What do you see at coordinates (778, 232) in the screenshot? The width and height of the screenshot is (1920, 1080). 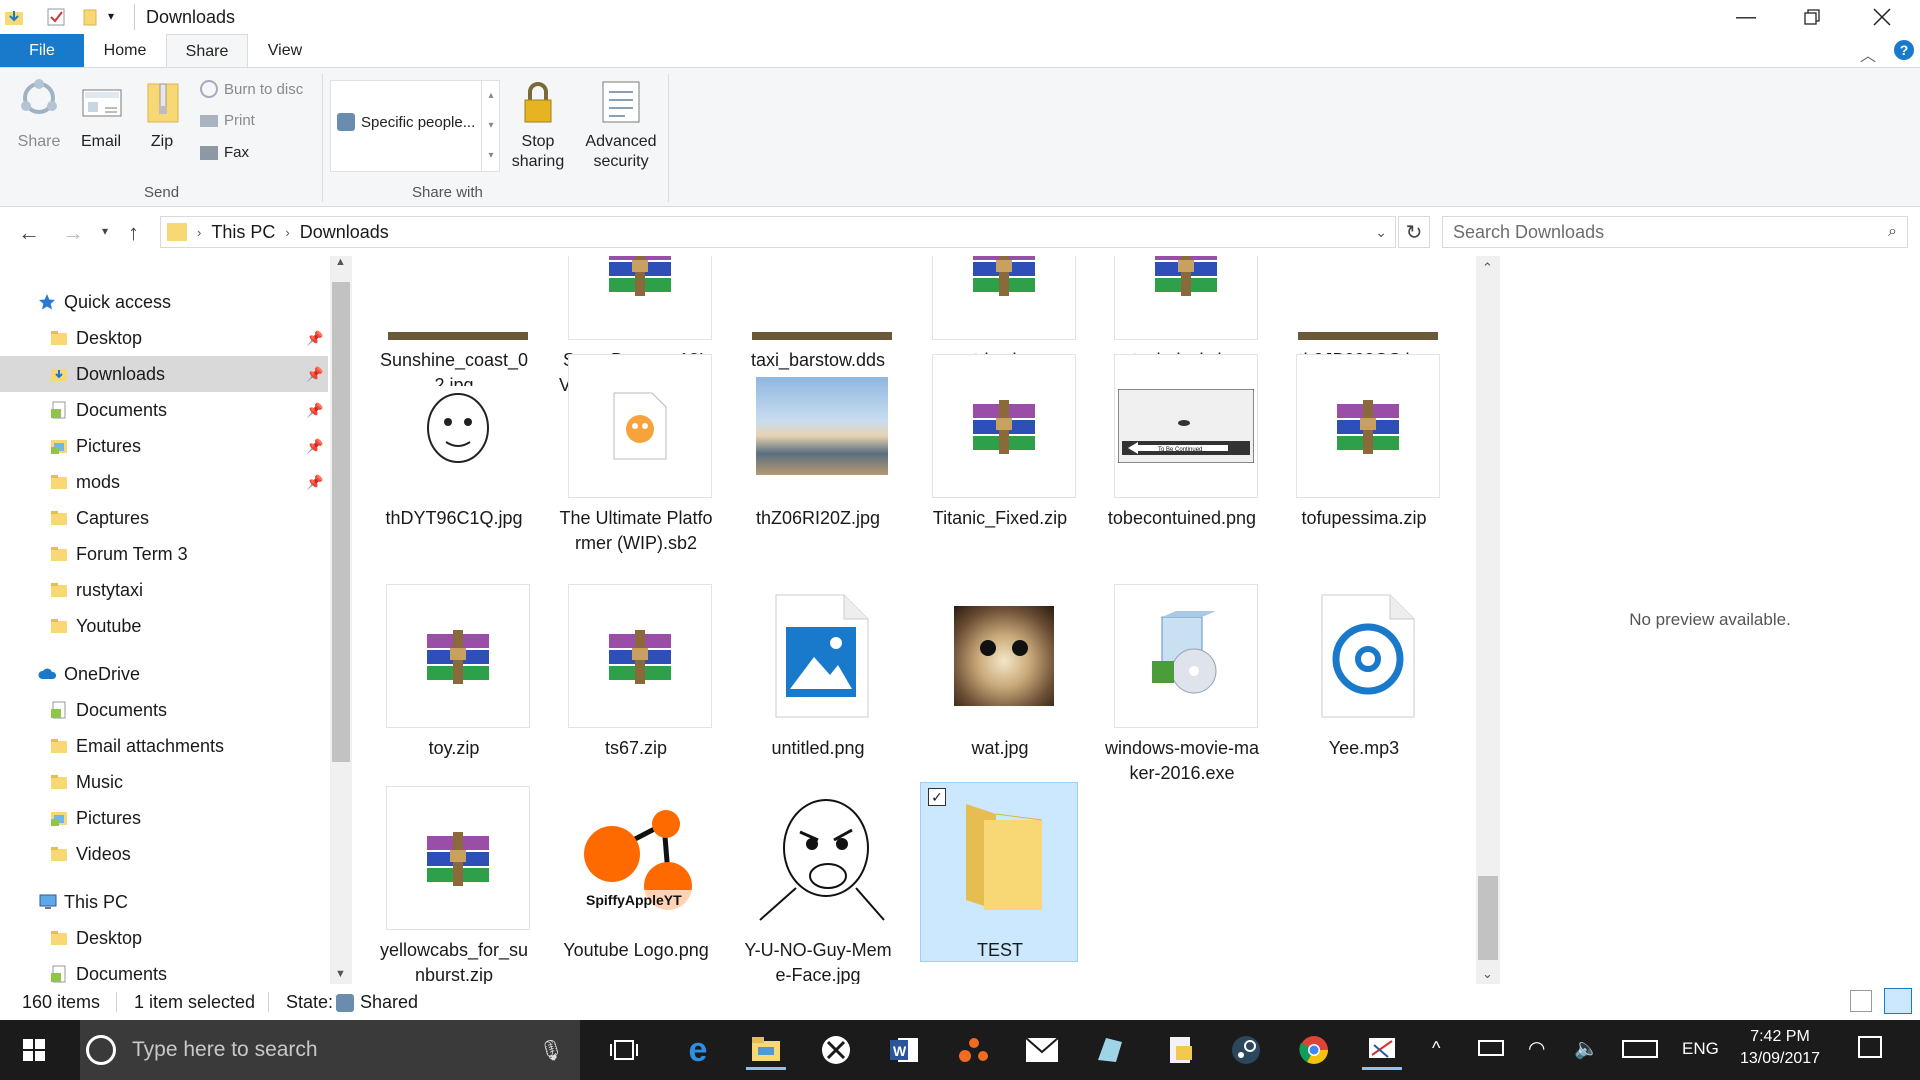 I see `address-bar: › This PC › Downloads ⌄` at bounding box center [778, 232].